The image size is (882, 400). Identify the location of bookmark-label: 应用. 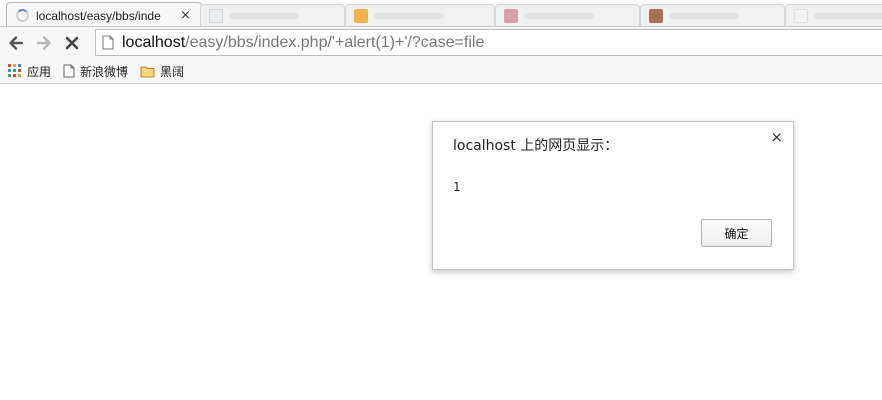
(39, 71).